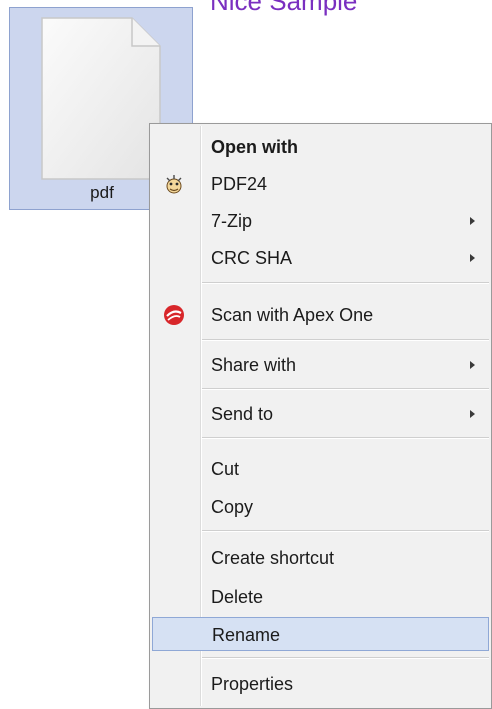 This screenshot has height=709, width=492. Describe the element at coordinates (284, 8) in the screenshot. I see `page-heading: Nice Sample` at that location.